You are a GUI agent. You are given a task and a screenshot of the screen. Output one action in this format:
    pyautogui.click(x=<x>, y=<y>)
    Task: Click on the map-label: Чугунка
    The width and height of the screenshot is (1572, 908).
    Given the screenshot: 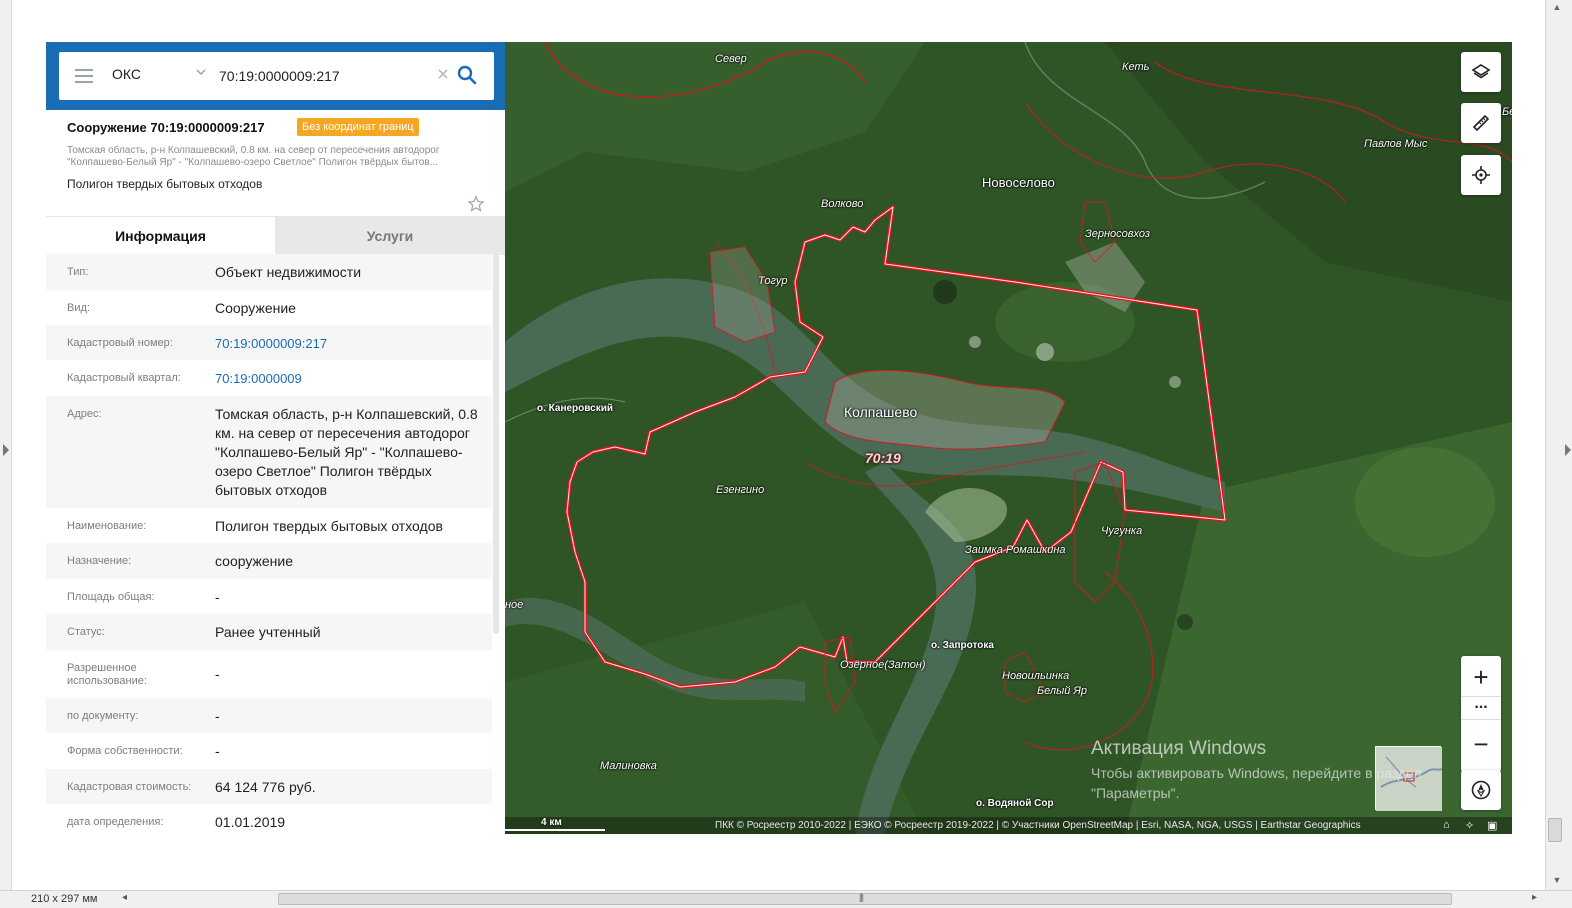 What is the action you would take?
    pyautogui.click(x=1122, y=531)
    